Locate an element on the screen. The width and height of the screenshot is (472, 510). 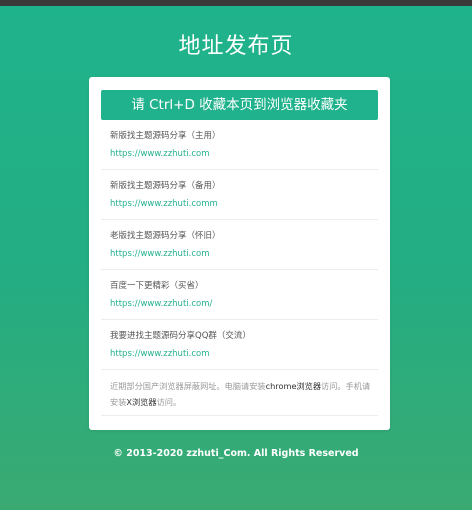
link-name: 新版找主题源码分享（备用） is located at coordinates (165, 186).